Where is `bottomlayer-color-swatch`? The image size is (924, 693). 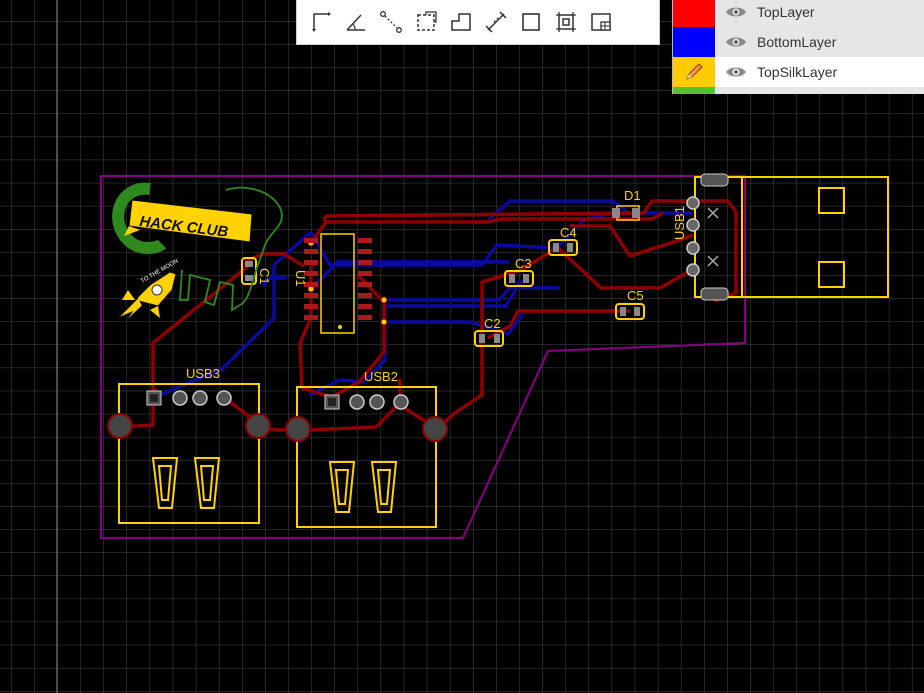
bottomlayer-color-swatch is located at coordinates (694, 42).